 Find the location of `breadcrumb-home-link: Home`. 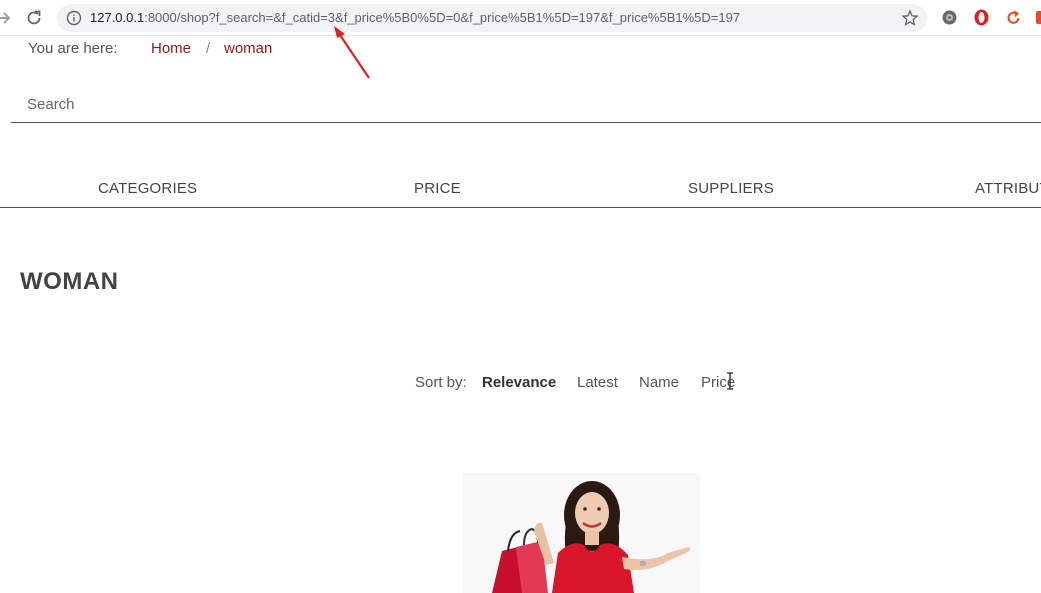

breadcrumb-home-link: Home is located at coordinates (171, 49).